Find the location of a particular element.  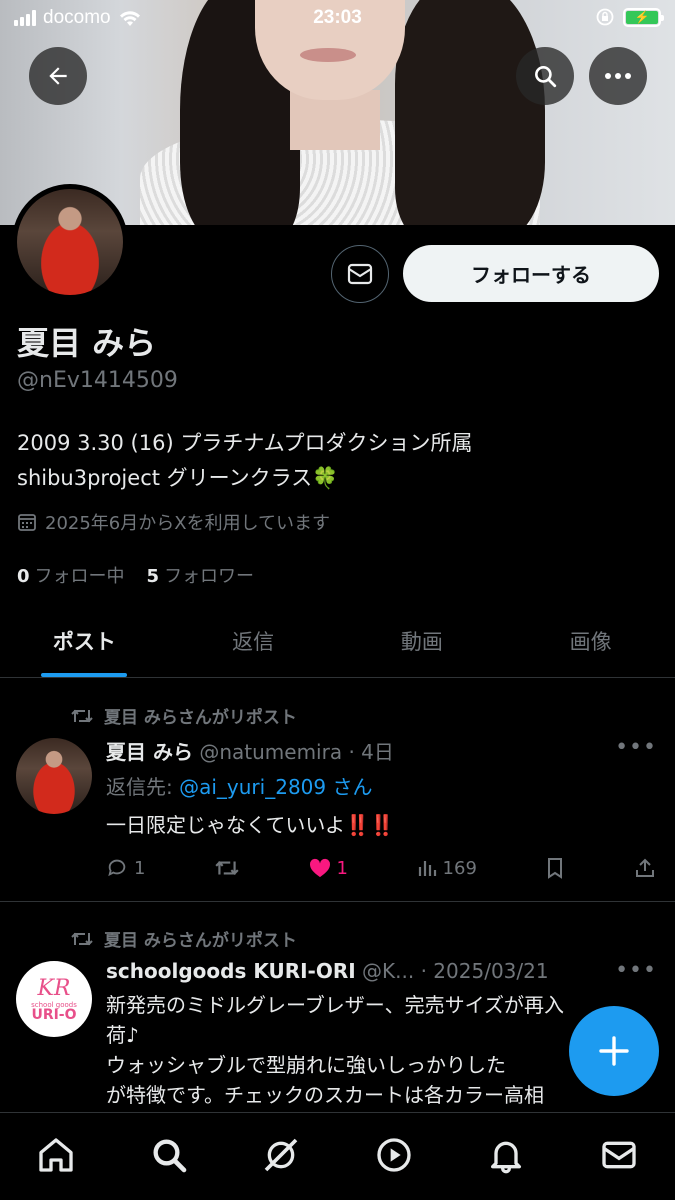

battery-icon: ⚡ is located at coordinates (643, 17).